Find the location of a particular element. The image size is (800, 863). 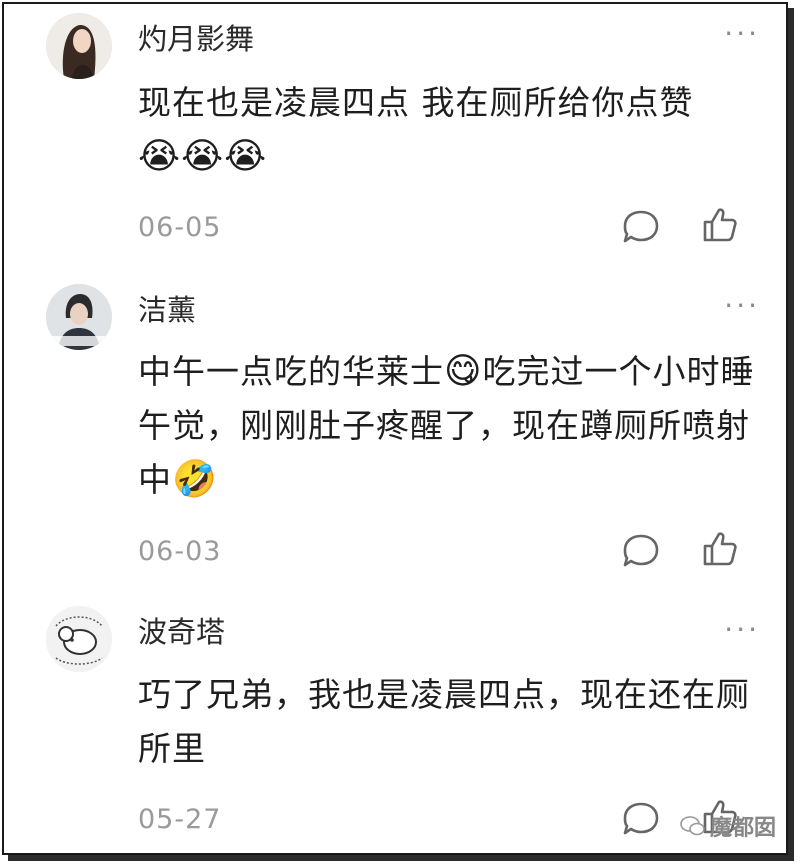

comment-date: 06-05 is located at coordinates (180, 227).